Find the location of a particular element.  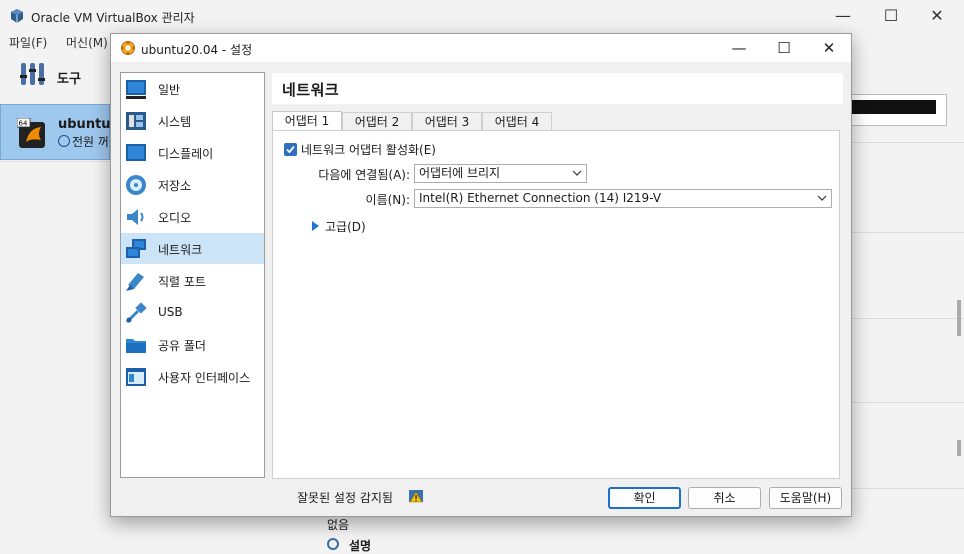

display-icon is located at coordinates (136, 152).